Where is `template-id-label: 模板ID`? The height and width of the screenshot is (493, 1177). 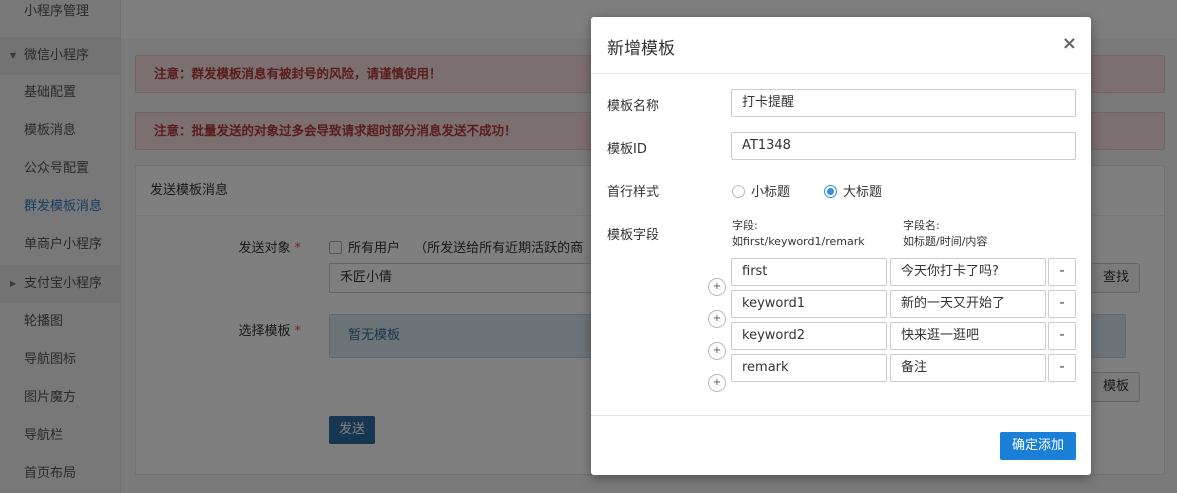 template-id-label: 模板ID is located at coordinates (627, 149).